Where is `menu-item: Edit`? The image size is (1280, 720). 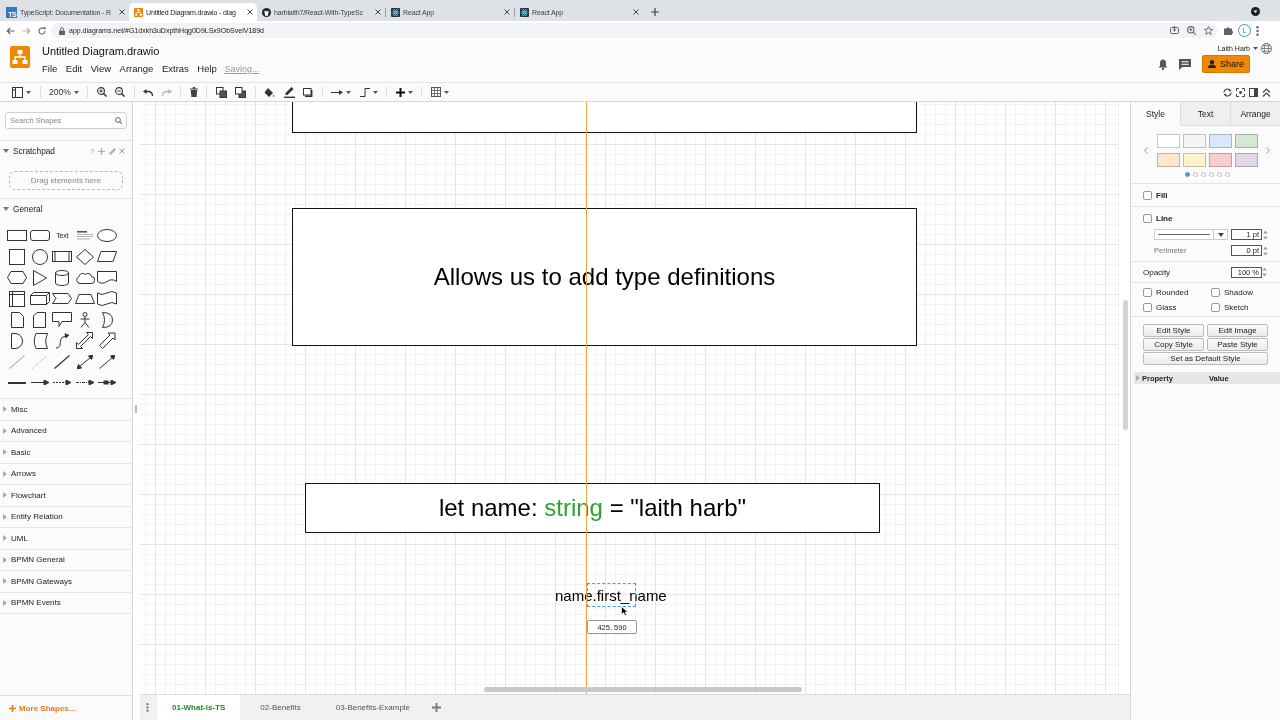 menu-item: Edit is located at coordinates (74, 68).